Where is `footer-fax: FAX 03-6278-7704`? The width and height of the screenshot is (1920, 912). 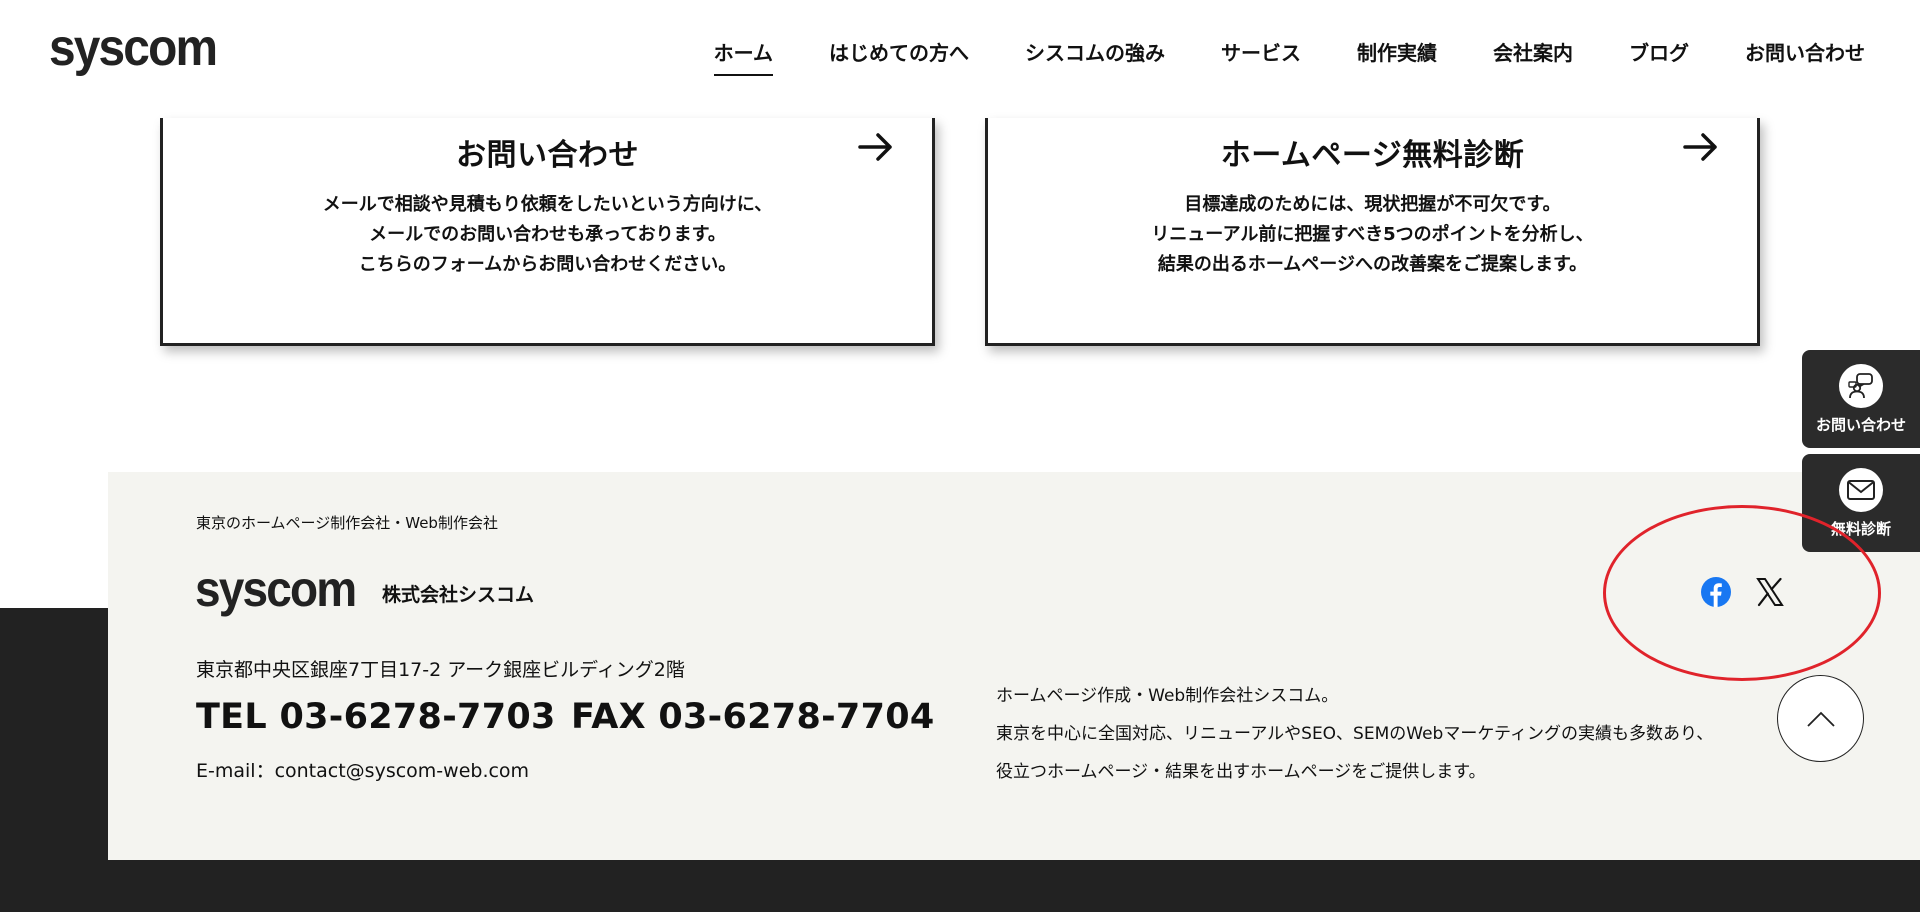
footer-fax: FAX 03-6278-7704 is located at coordinates (753, 717).